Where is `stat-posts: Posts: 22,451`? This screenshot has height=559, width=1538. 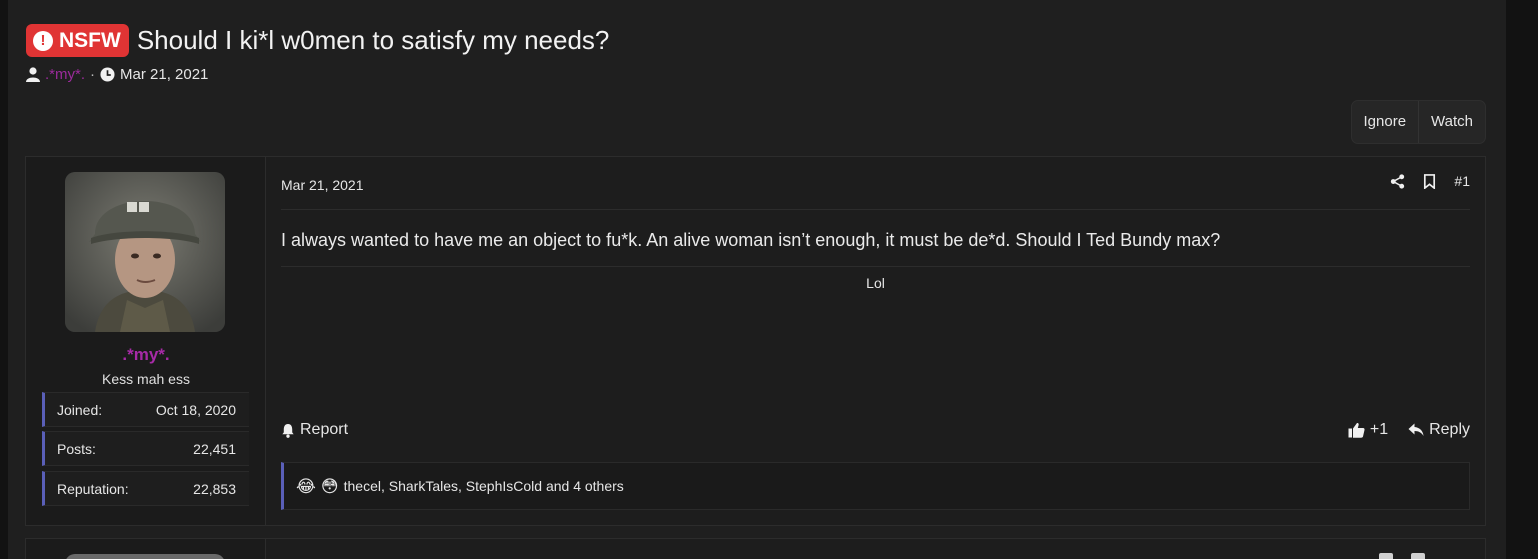 stat-posts: Posts: 22,451 is located at coordinates (145, 448).